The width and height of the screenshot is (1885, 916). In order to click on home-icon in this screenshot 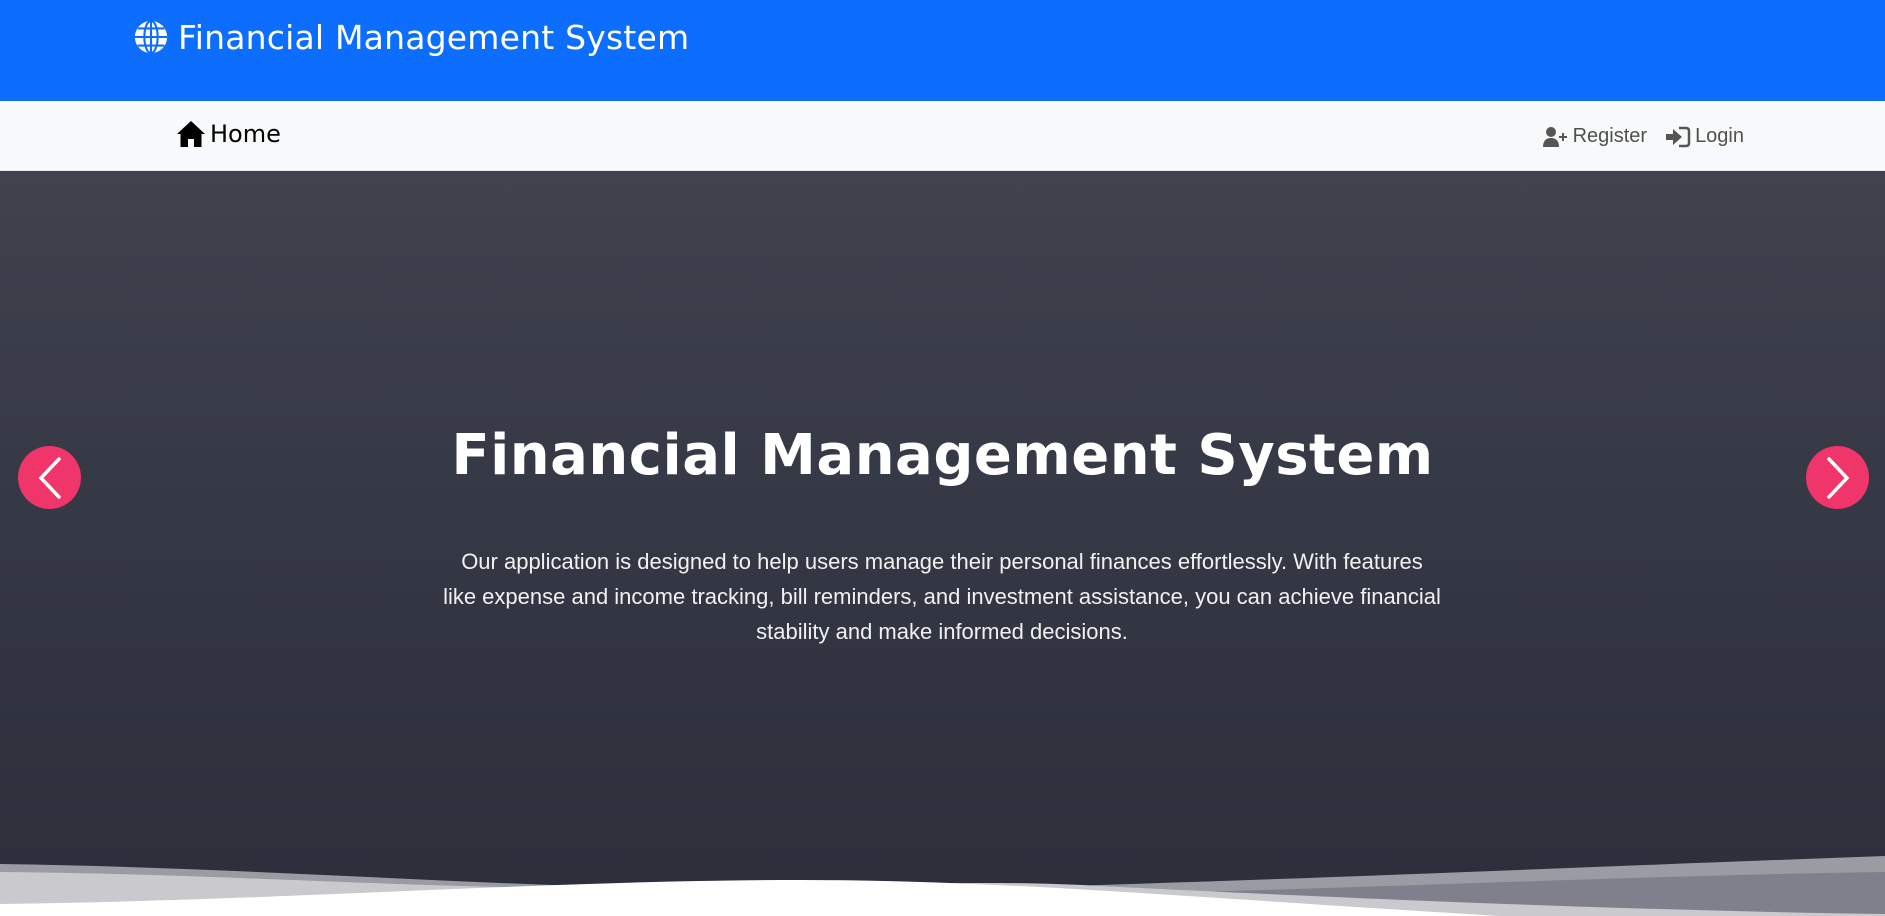, I will do `click(191, 134)`.